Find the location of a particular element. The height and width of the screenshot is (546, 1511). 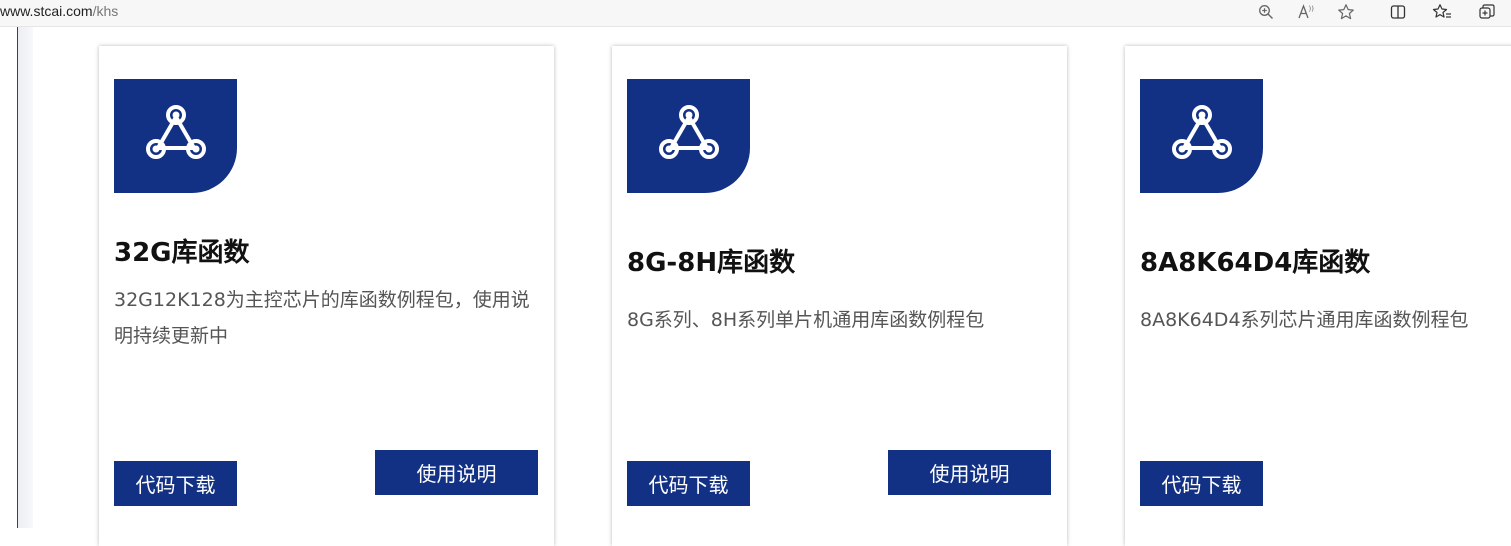

card-title: 8G-8H库函数 is located at coordinates (711, 263).